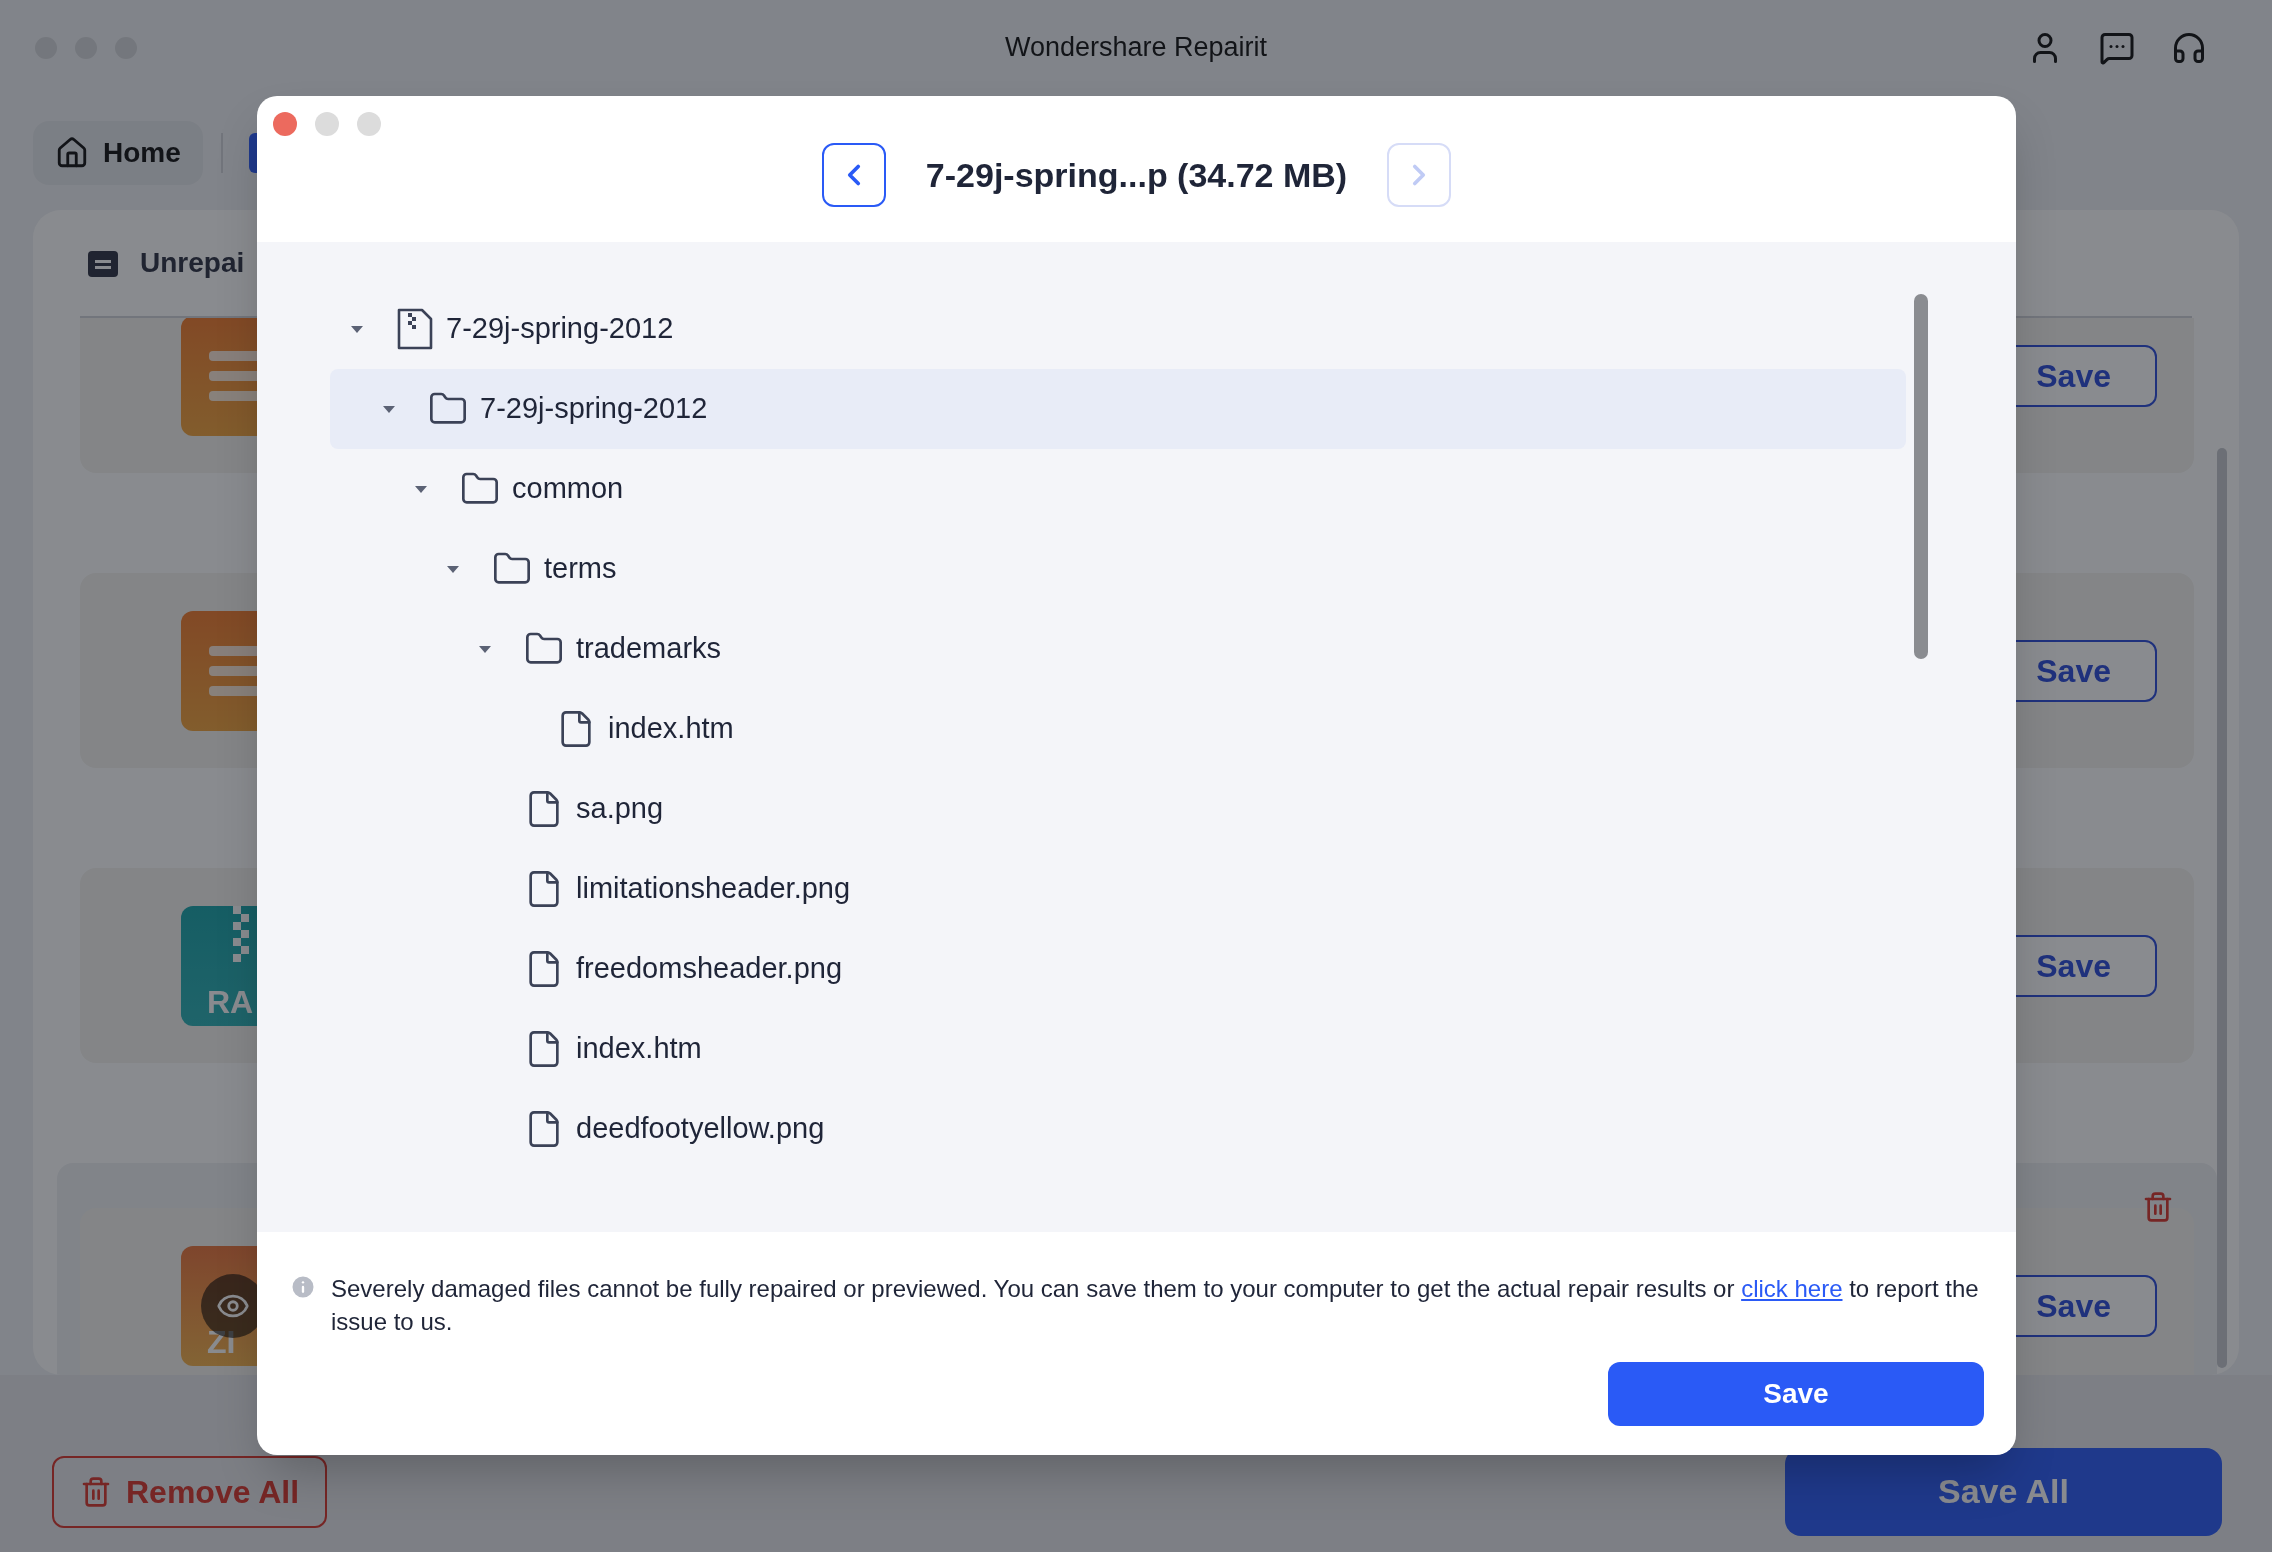  What do you see at coordinates (221, 1341) in the screenshot?
I see `thumbnail-label: ZI` at bounding box center [221, 1341].